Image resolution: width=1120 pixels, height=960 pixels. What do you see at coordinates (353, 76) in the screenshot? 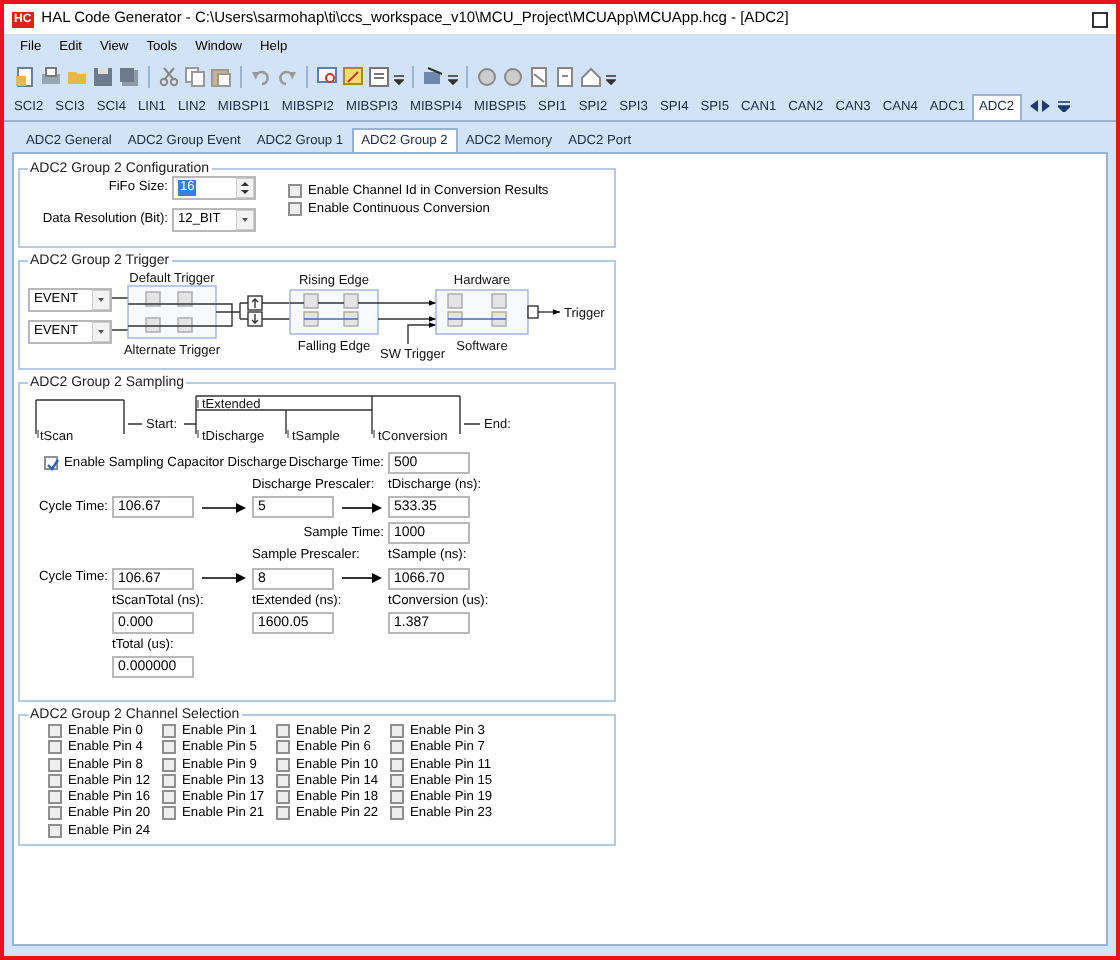
I see `window-edit-icon` at bounding box center [353, 76].